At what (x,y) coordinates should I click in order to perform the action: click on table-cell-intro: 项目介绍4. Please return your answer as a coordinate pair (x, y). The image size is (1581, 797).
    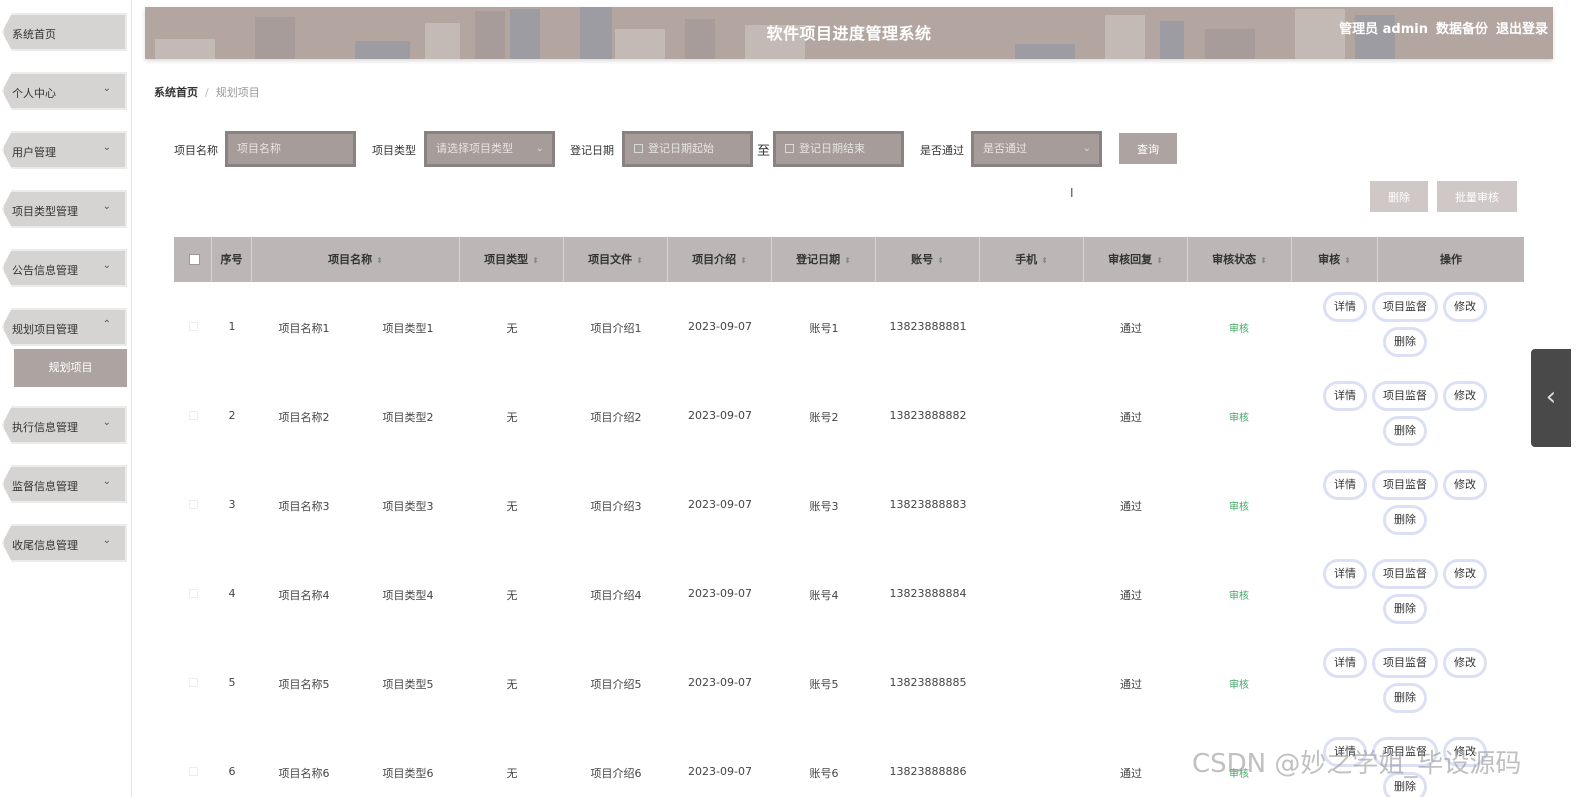
    Looking at the image, I should click on (616, 595).